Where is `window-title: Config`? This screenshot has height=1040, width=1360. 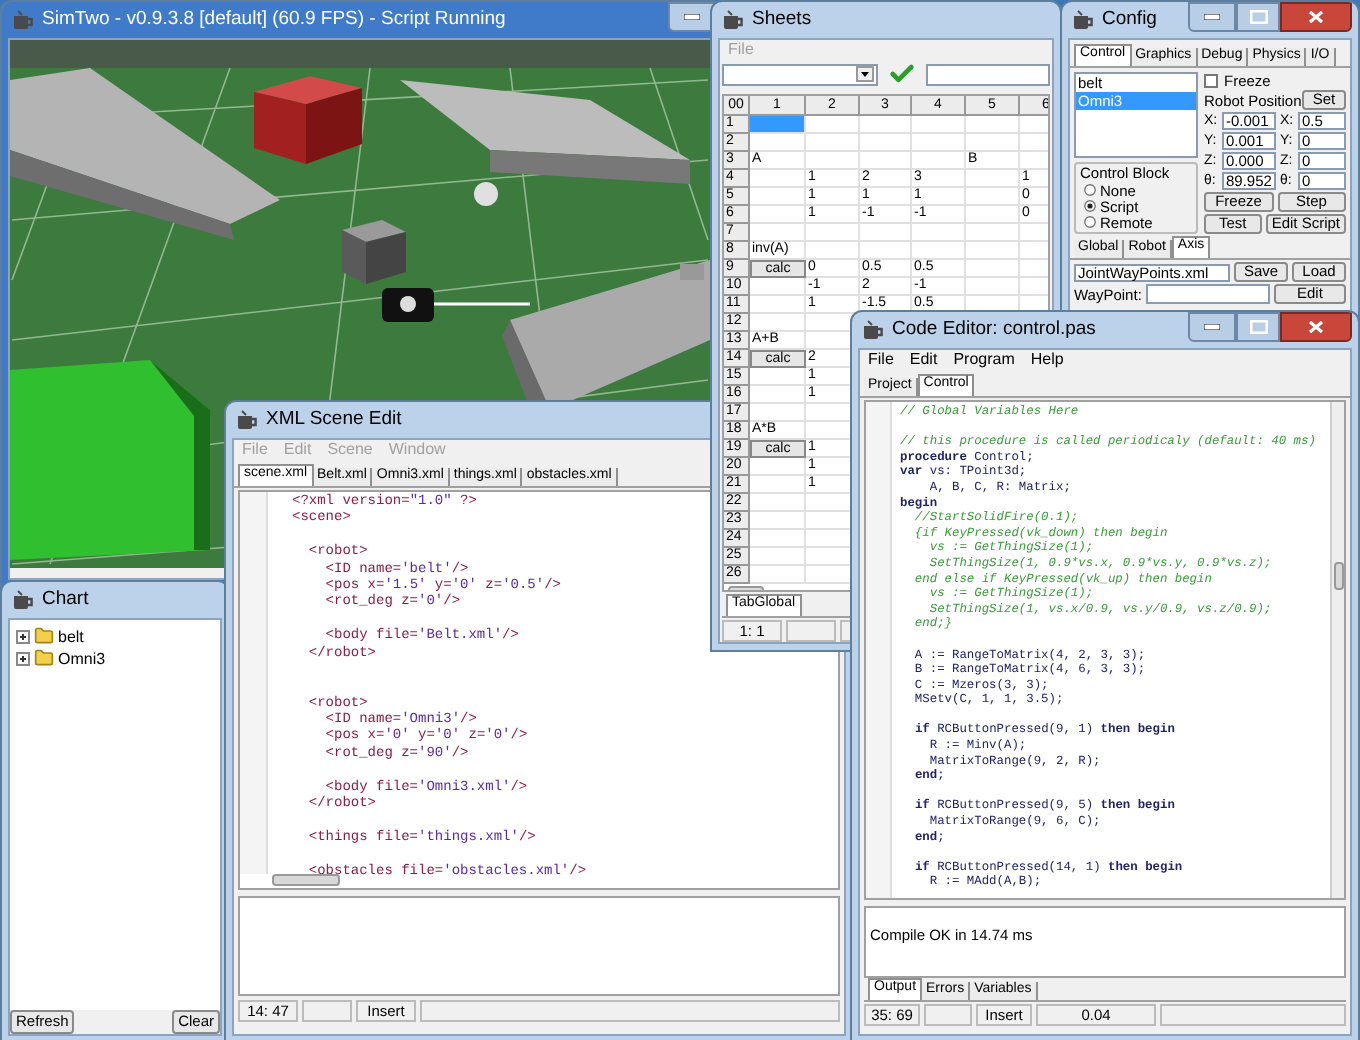
window-title: Config is located at coordinates (1129, 19).